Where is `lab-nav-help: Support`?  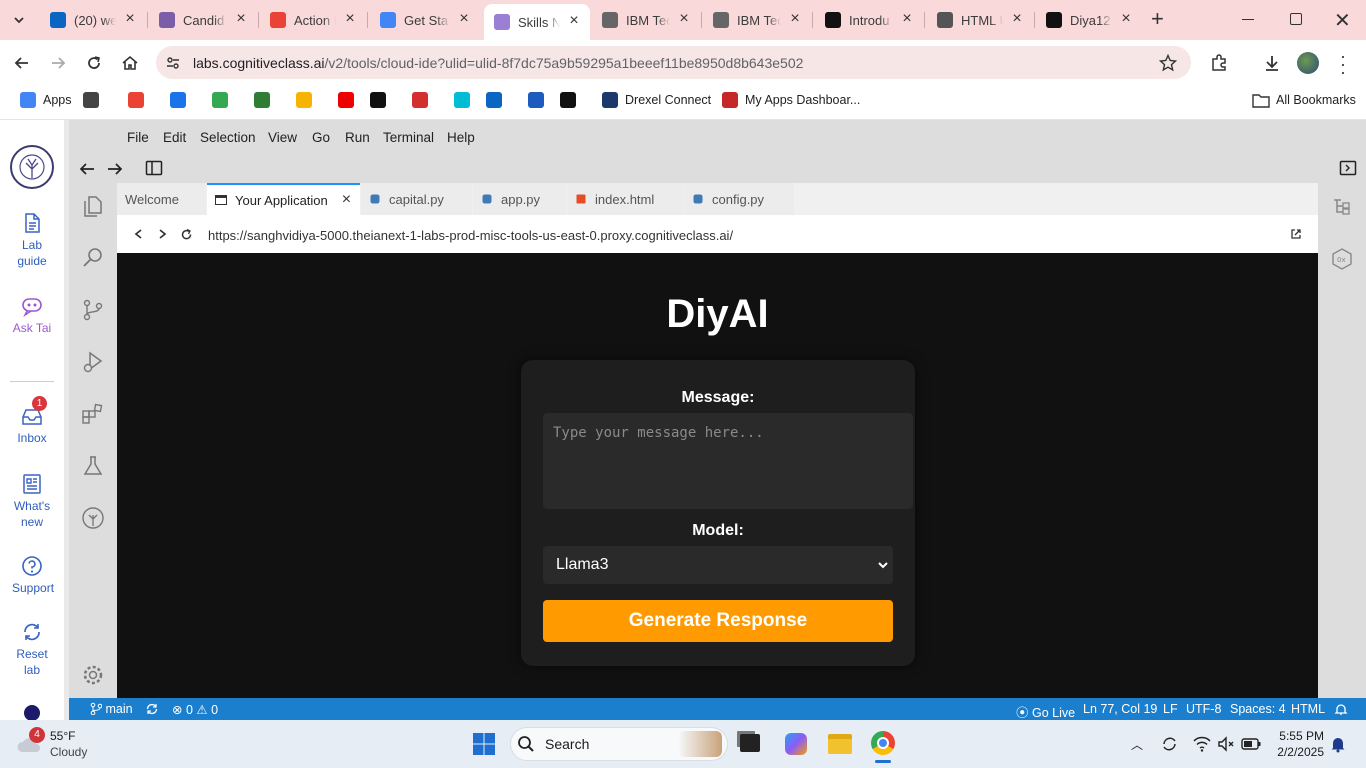 lab-nav-help: Support is located at coordinates (32, 575).